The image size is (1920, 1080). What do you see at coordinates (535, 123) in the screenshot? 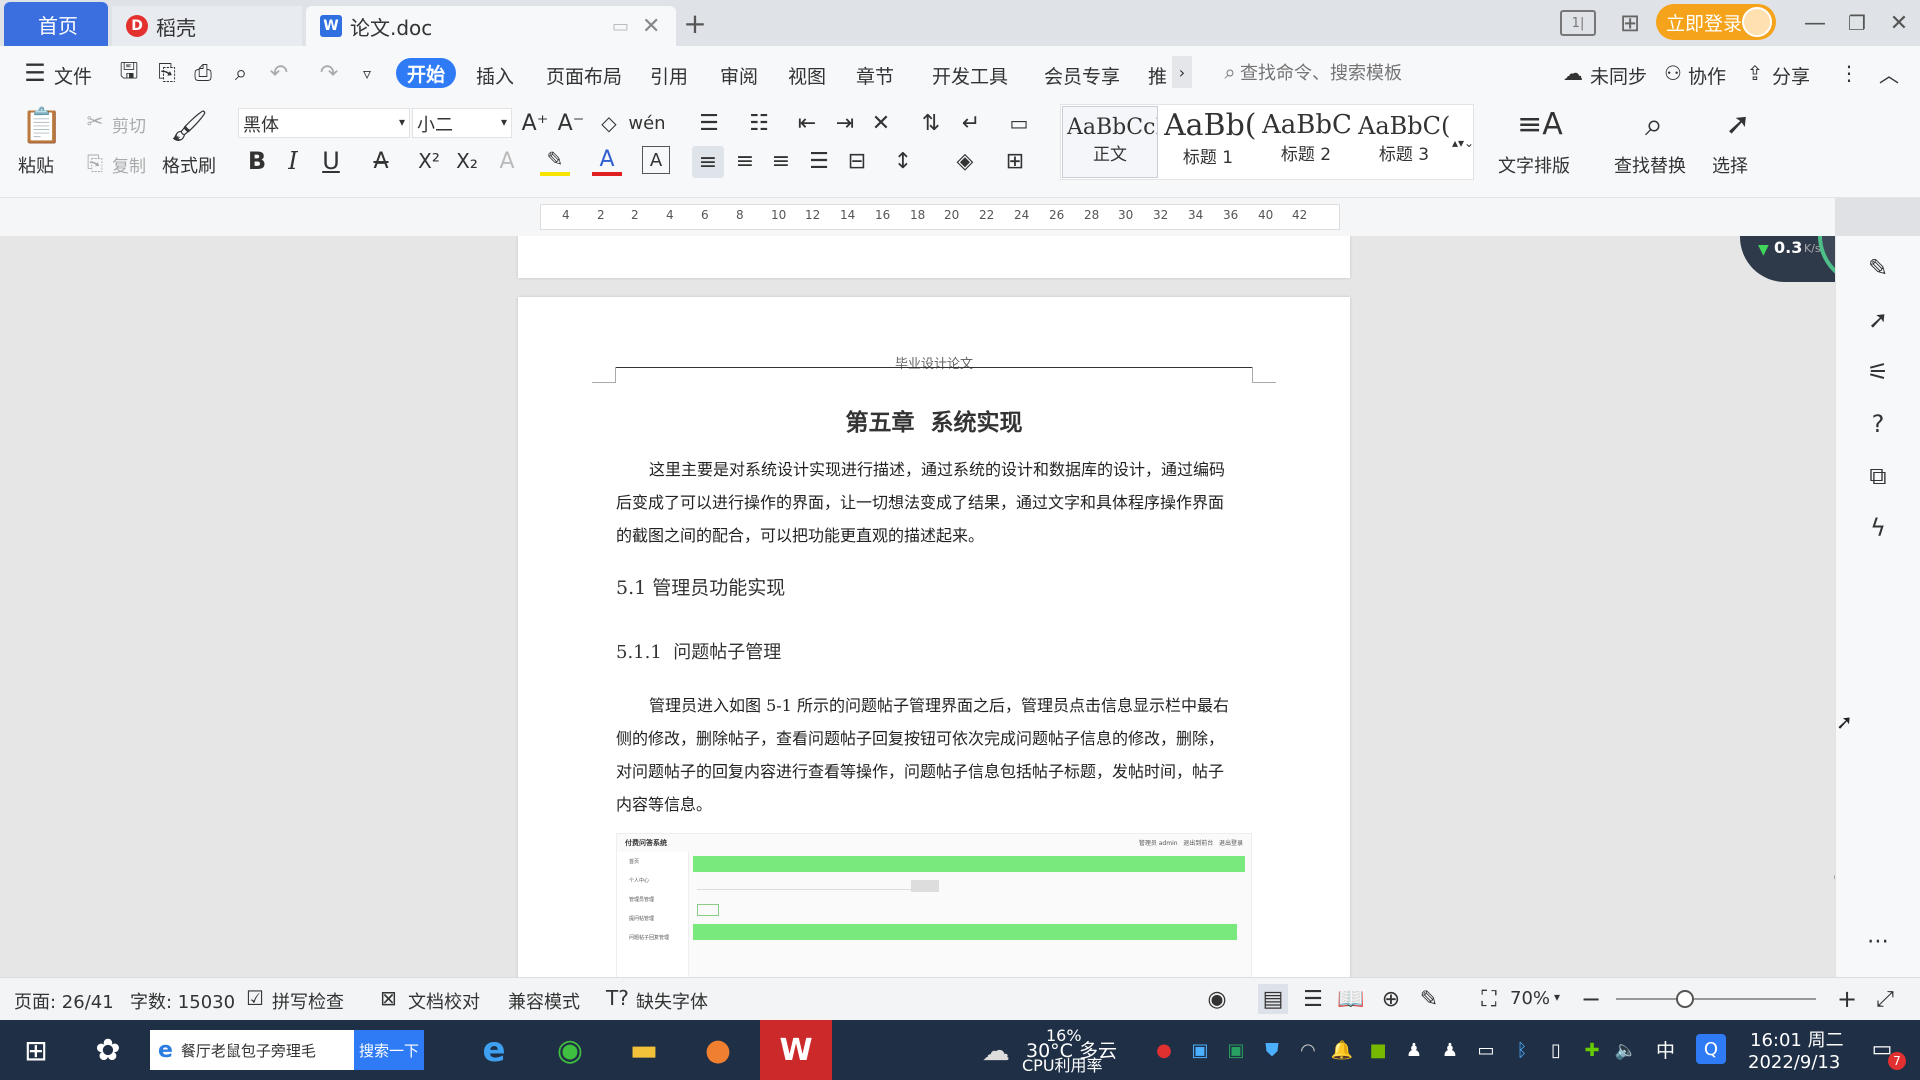
I see `grow-font-icon: A⁺` at bounding box center [535, 123].